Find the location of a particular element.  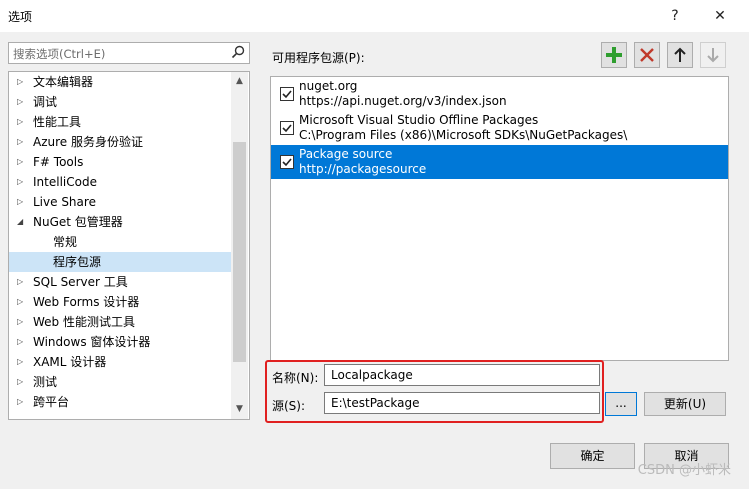

tree-item-nuget-general: 常规 is located at coordinates (120, 242).